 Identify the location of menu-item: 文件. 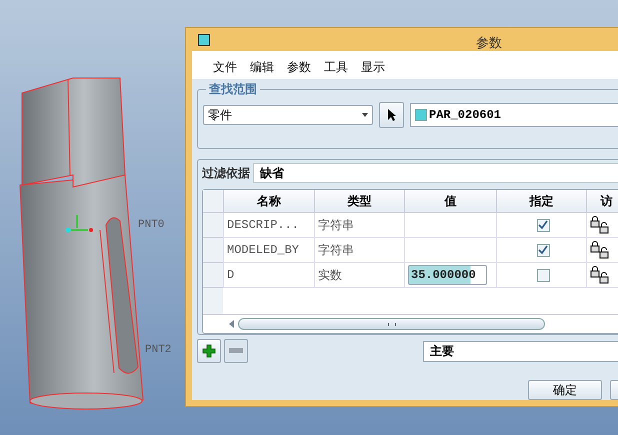
(225, 67).